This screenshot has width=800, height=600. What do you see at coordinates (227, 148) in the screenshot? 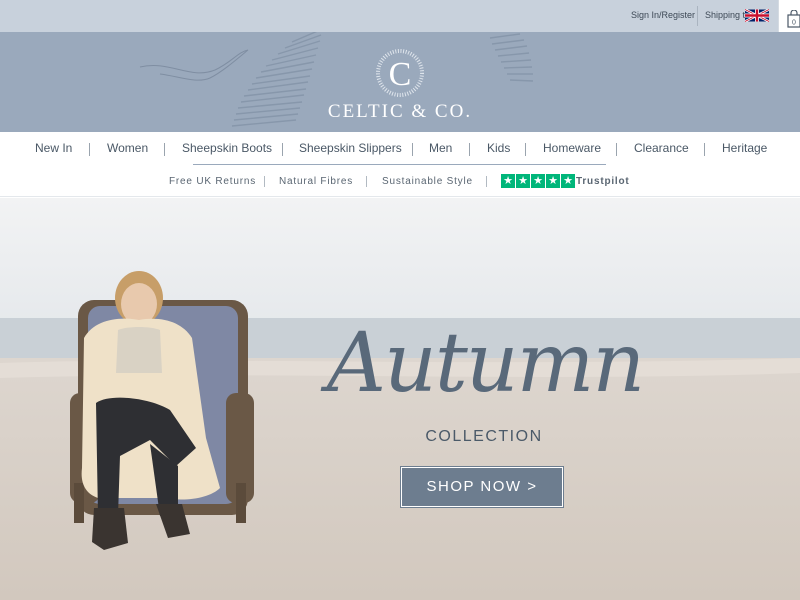
I see `nav-item-sheepskin-boots: Sheepskin Boots` at bounding box center [227, 148].